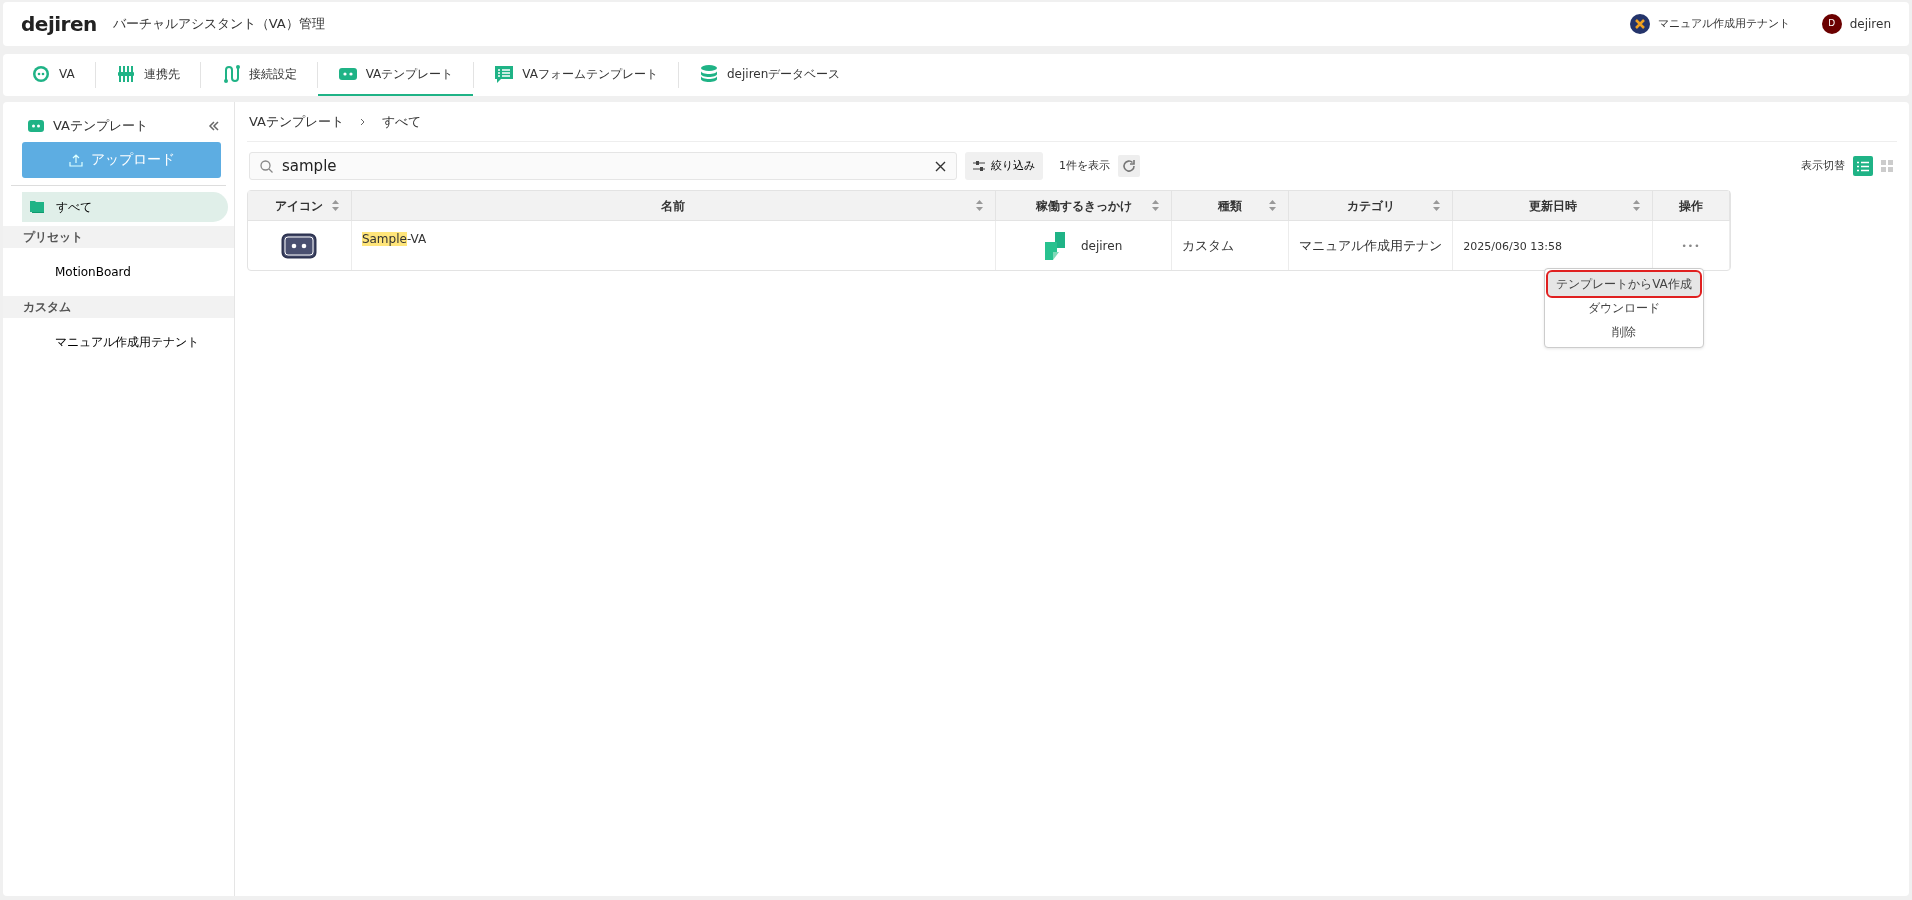  I want to click on folder-icon, so click(38, 206).